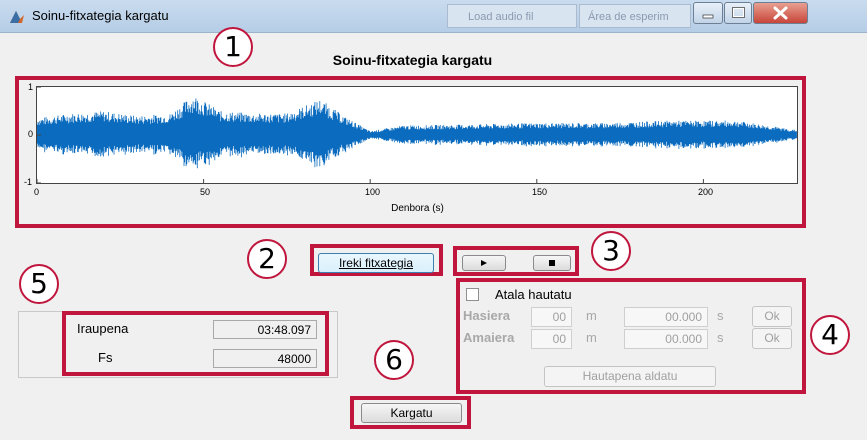  I want to click on end-minutes-unit: m, so click(591, 337).